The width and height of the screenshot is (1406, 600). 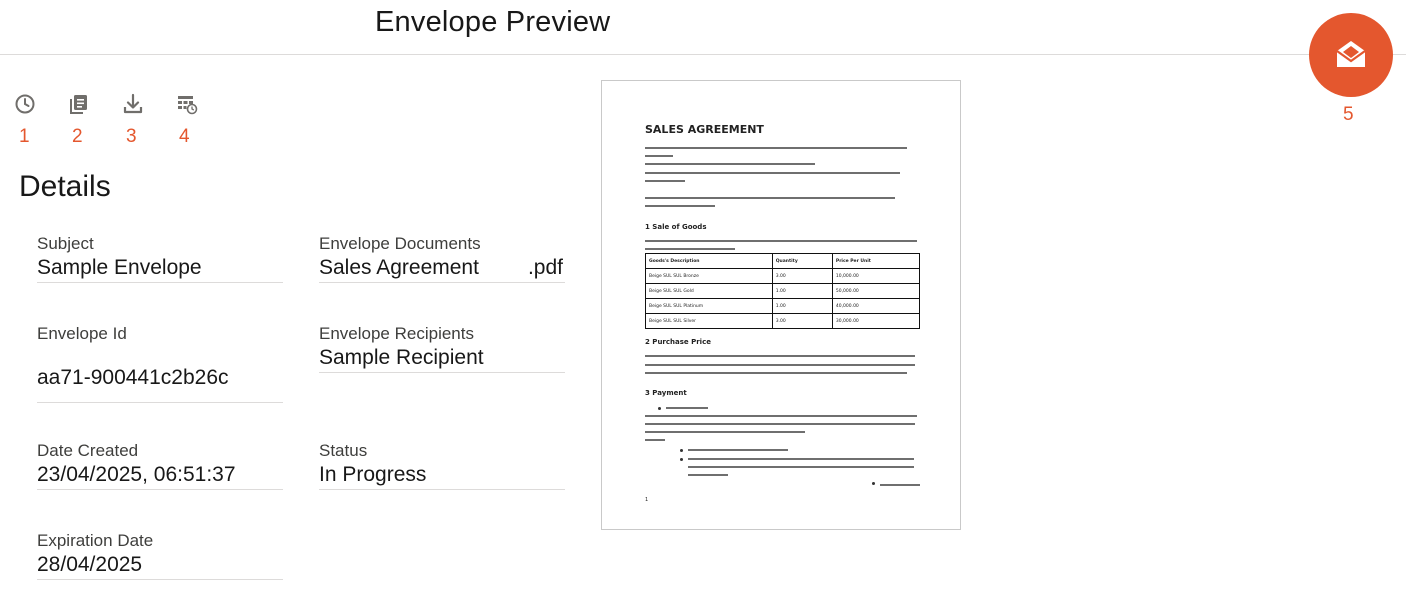 I want to click on preview-table-cell: Beige SUL SUL Silver, so click(x=709, y=321).